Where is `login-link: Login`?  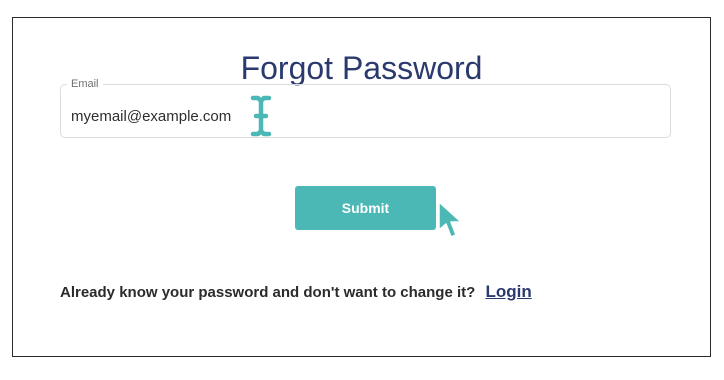
login-link: Login is located at coordinates (508, 291).